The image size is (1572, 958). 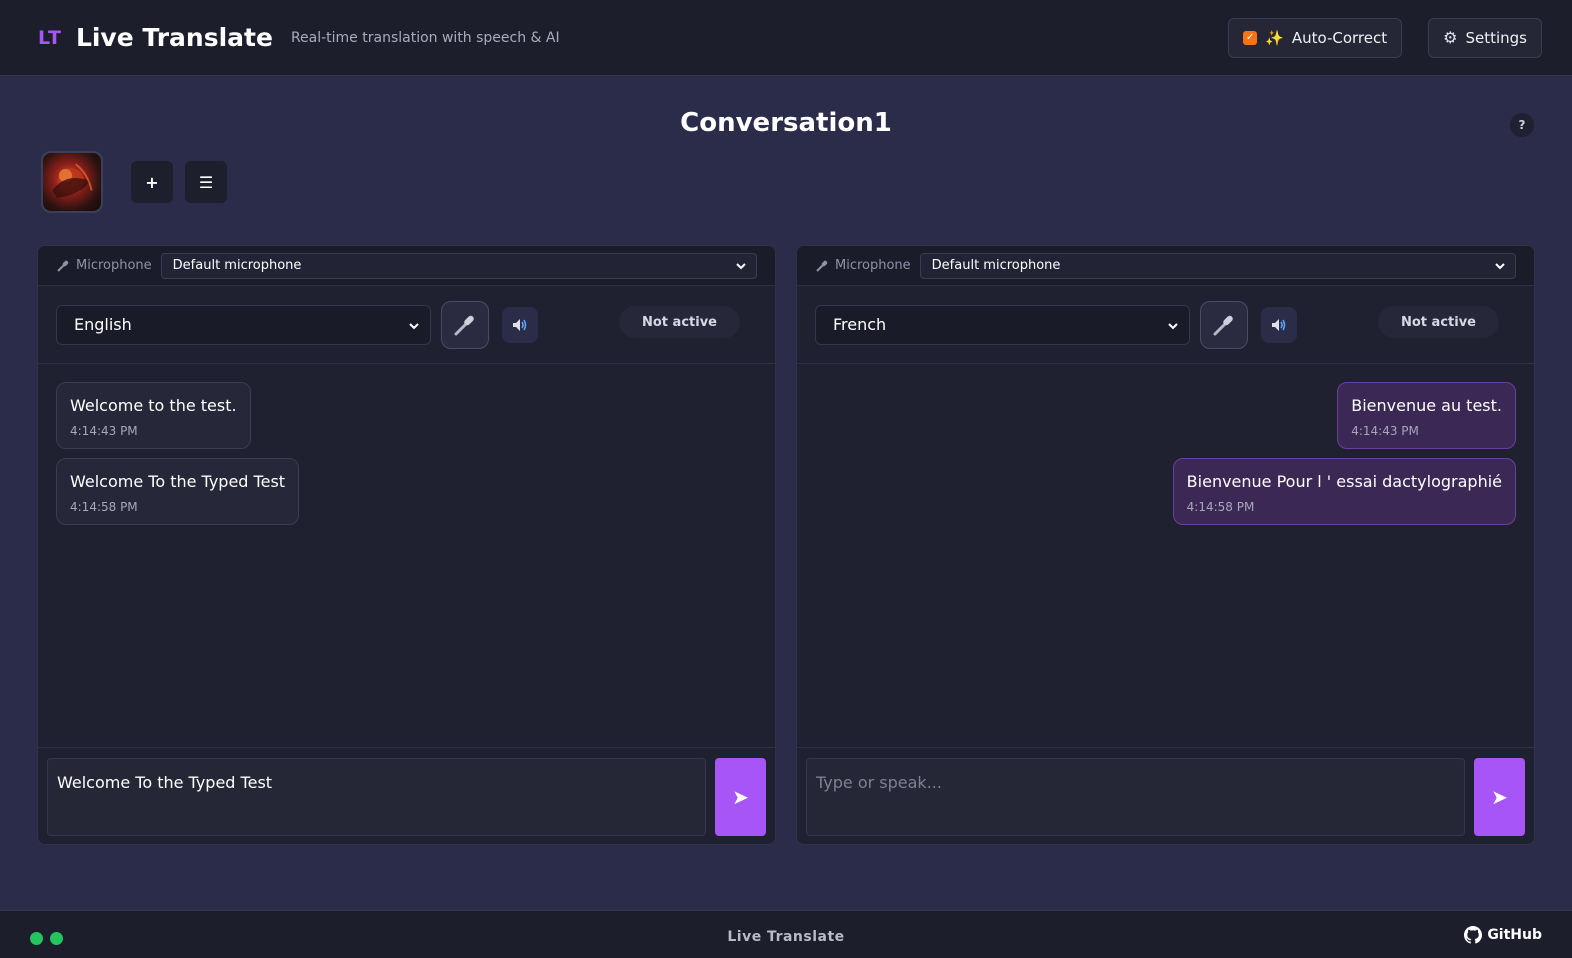 I want to click on message-bubble: Welcome To the Typed Test 4:14:58 PM, so click(x=178, y=491).